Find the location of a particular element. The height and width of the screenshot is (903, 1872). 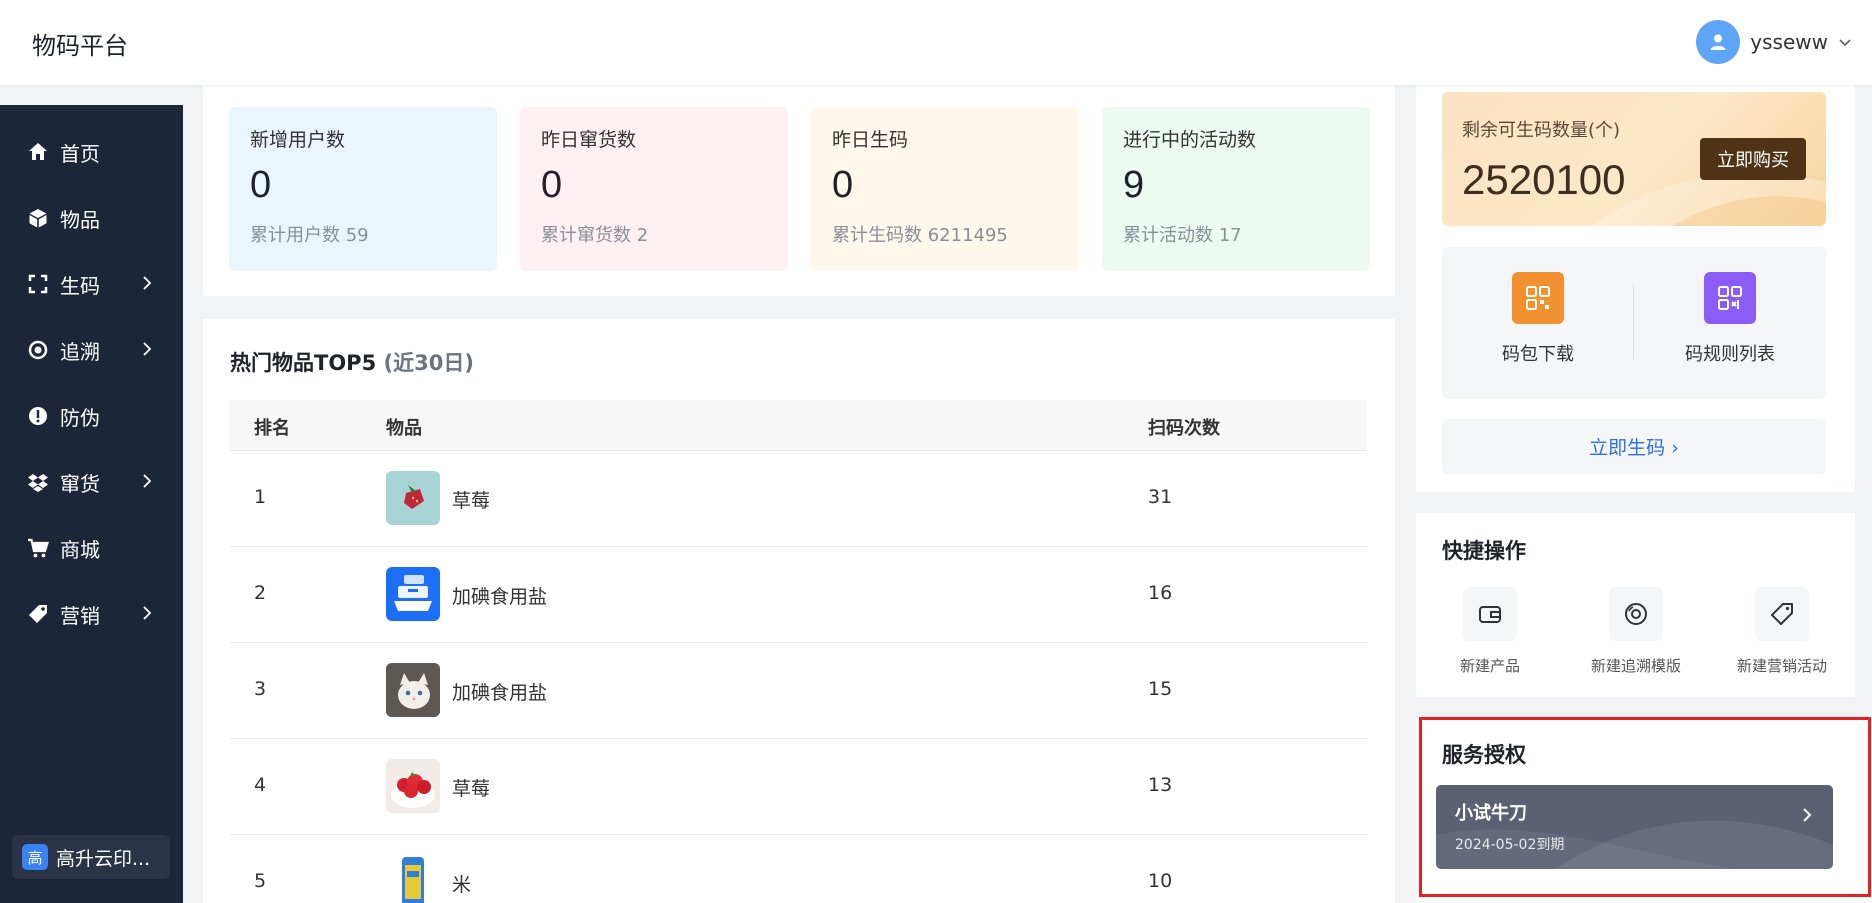

price-tag-icon is located at coordinates (1782, 614).